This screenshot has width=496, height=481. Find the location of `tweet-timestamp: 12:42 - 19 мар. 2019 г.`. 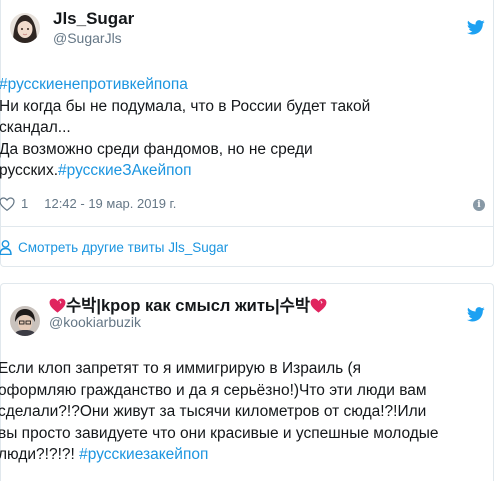

tweet-timestamp: 12:42 - 19 мар. 2019 г. is located at coordinates (110, 203).